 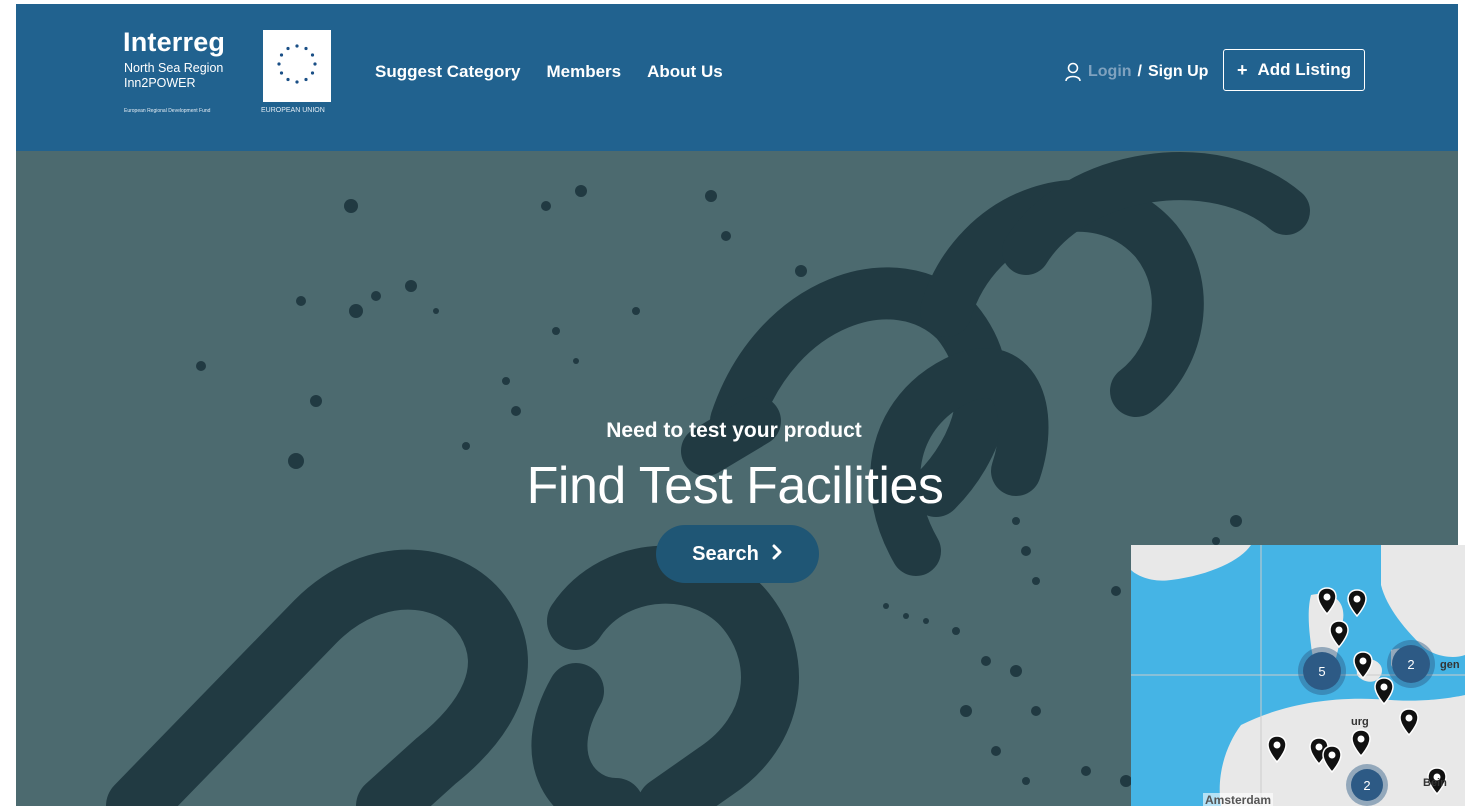 What do you see at coordinates (583, 72) in the screenshot?
I see `nav-members: Members` at bounding box center [583, 72].